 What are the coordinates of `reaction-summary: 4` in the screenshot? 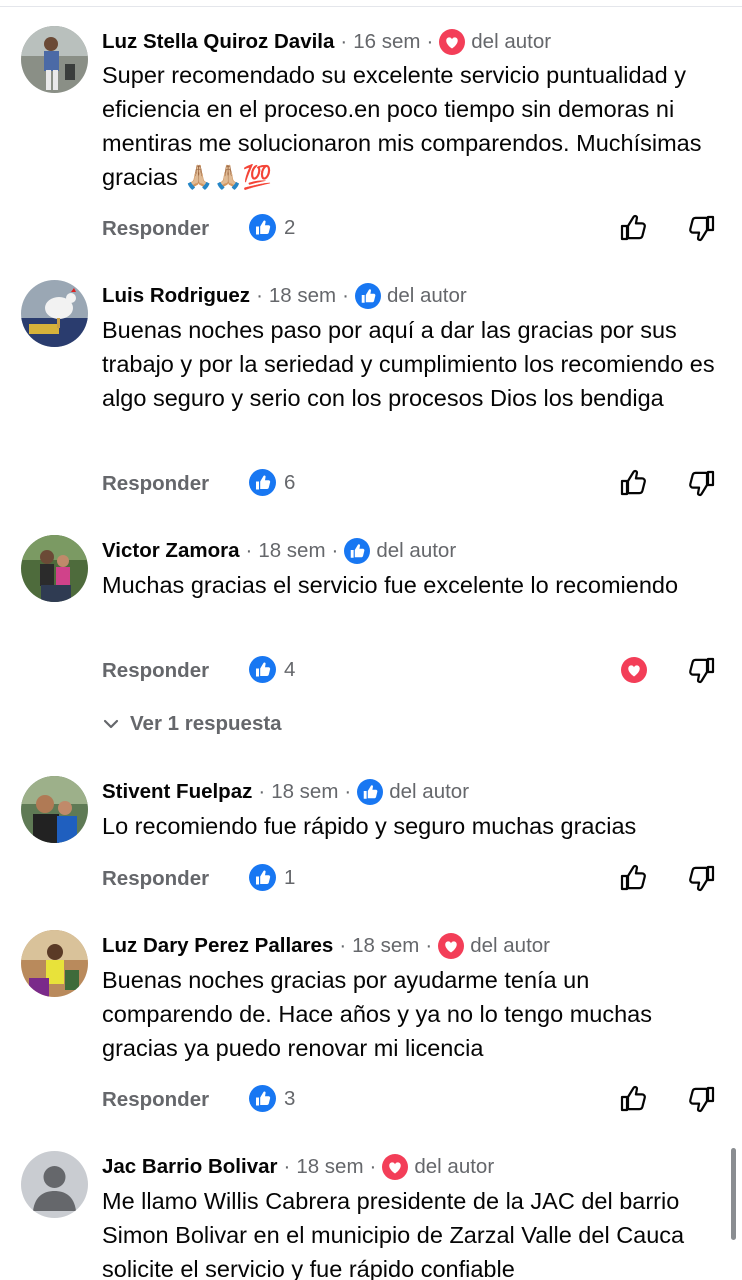 It's located at (272, 669).